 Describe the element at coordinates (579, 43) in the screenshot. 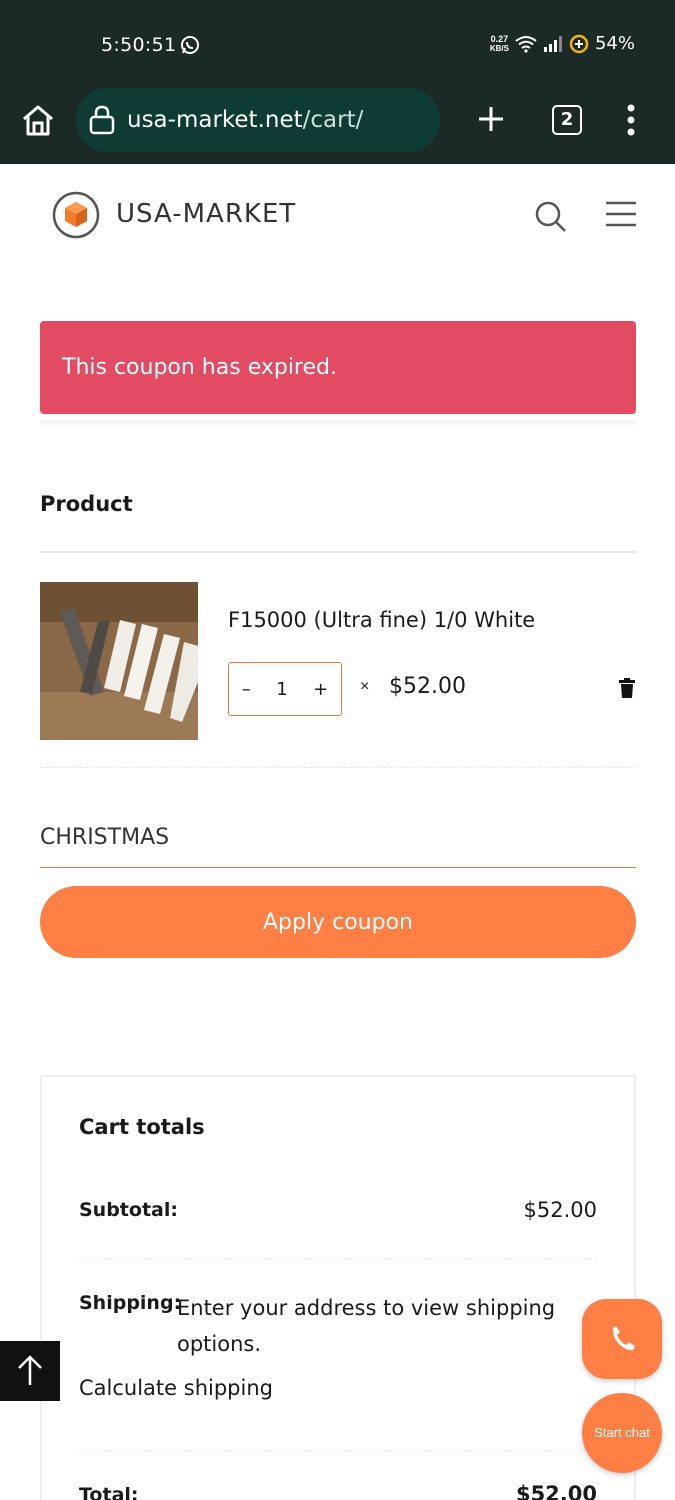

I see `battery-saver-icon` at that location.